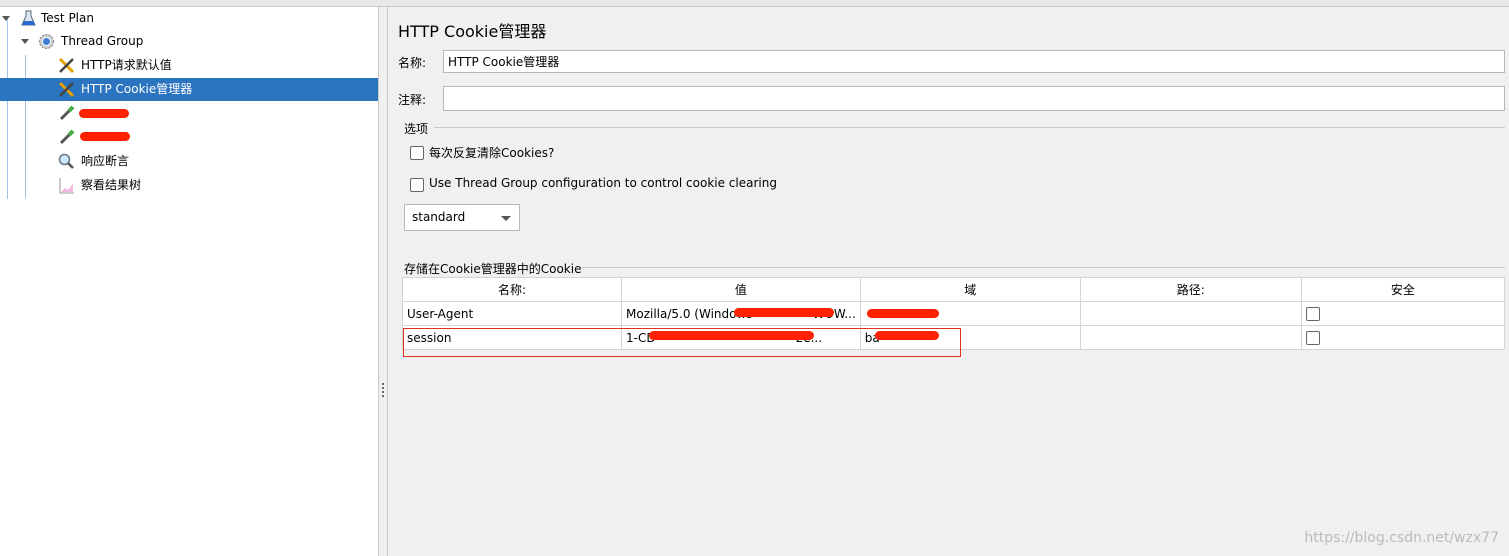 Image resolution: width=1509 pixels, height=556 pixels. I want to click on column-header-domain: 域, so click(970, 289).